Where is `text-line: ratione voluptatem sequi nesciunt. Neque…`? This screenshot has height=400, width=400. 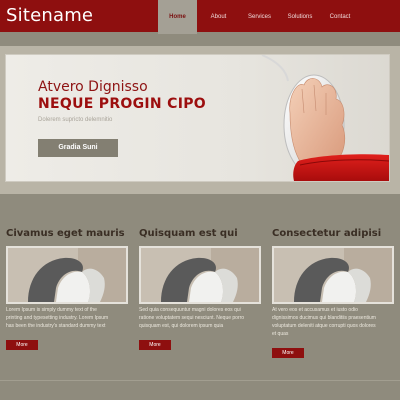 text-line: ratione voluptatem sequi nesciunt. Neque… is located at coordinates (192, 318).